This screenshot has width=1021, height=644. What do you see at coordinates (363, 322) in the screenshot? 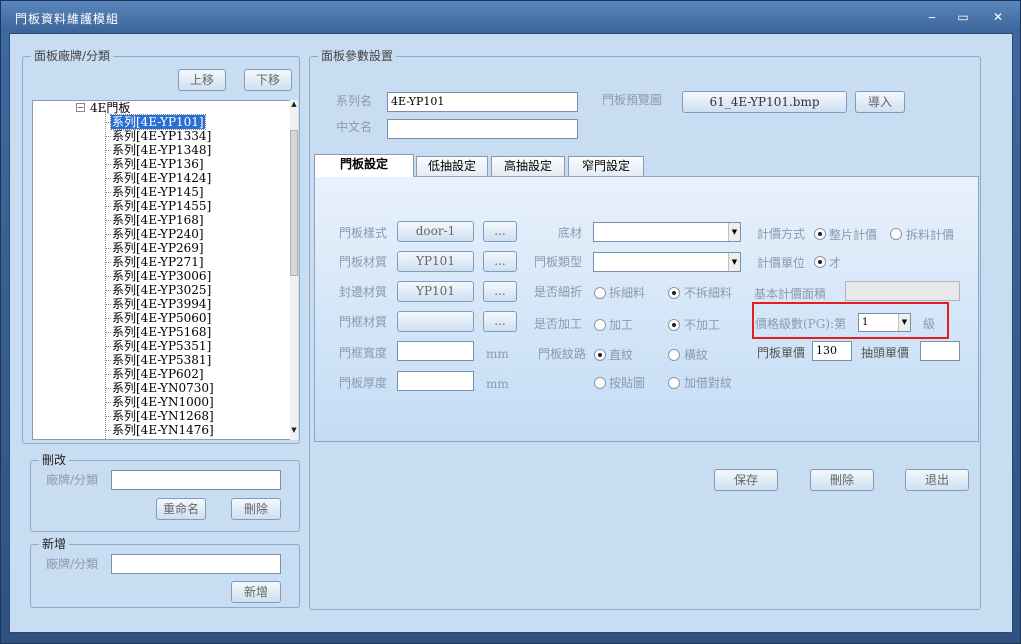
I see `frame-material-label: 門框材質` at bounding box center [363, 322].